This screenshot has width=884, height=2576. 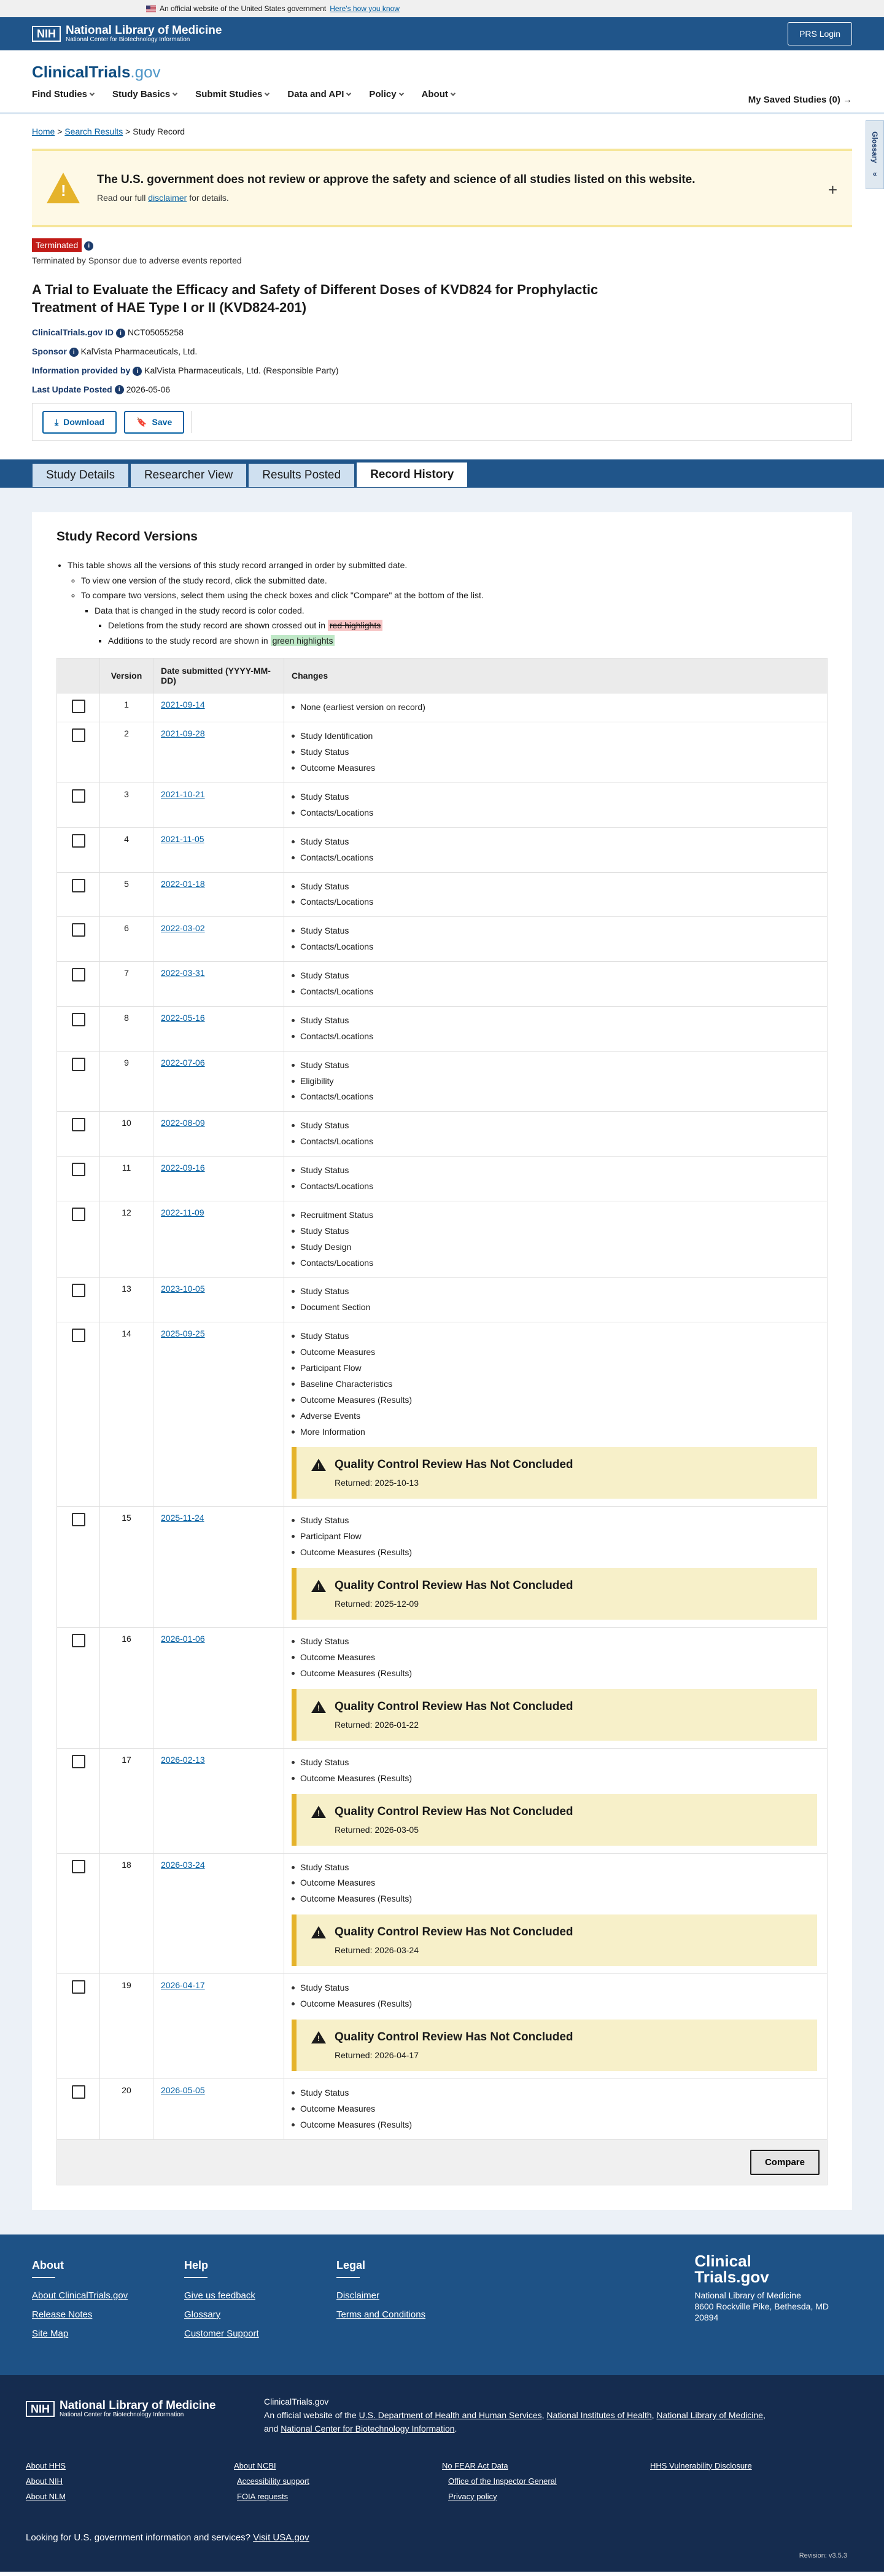 I want to click on nav-submit-studies: Submit Studies, so click(x=232, y=94).